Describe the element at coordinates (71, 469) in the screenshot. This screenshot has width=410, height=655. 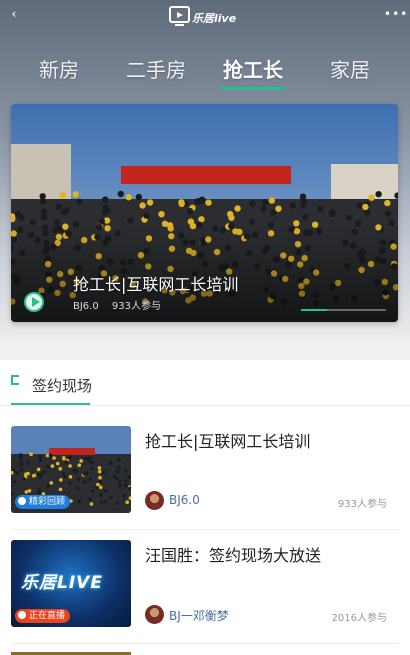
I see `item-thumbnail: 精彩回顾` at that location.